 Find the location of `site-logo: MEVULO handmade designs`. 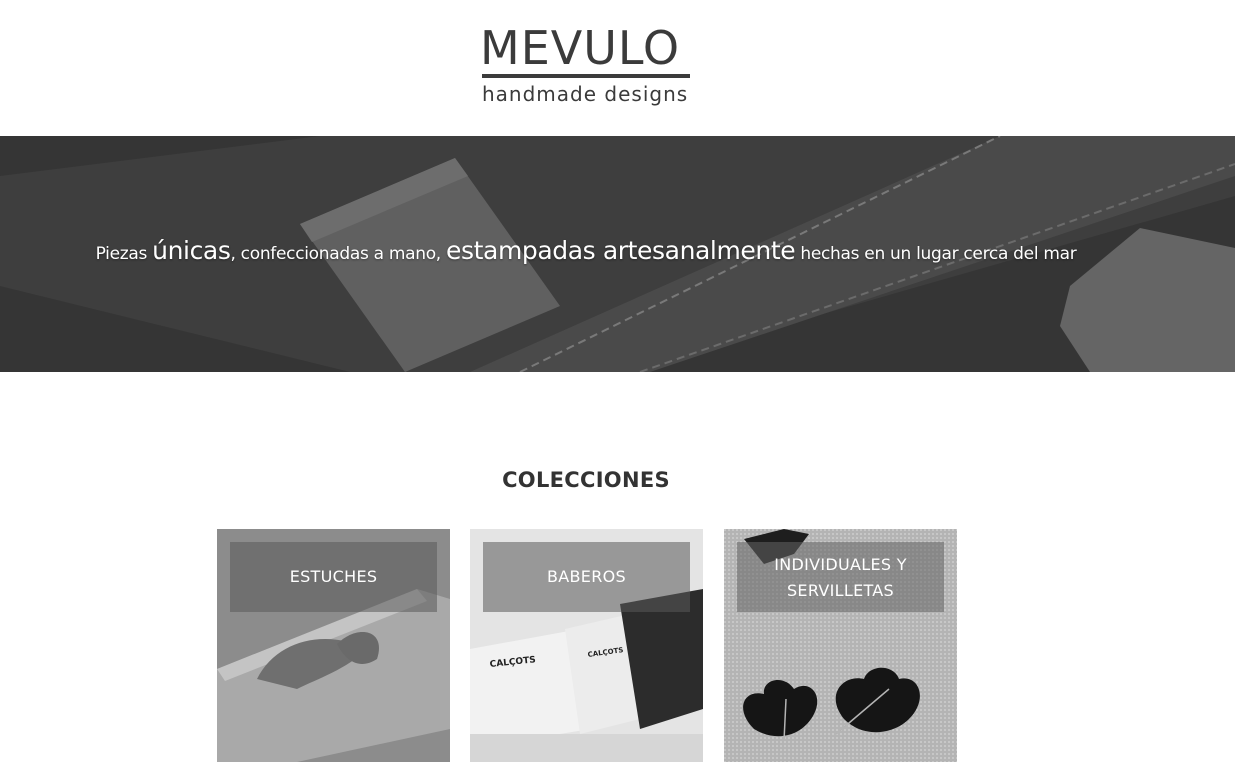

site-logo: MEVULO handmade designs is located at coordinates (587, 67).